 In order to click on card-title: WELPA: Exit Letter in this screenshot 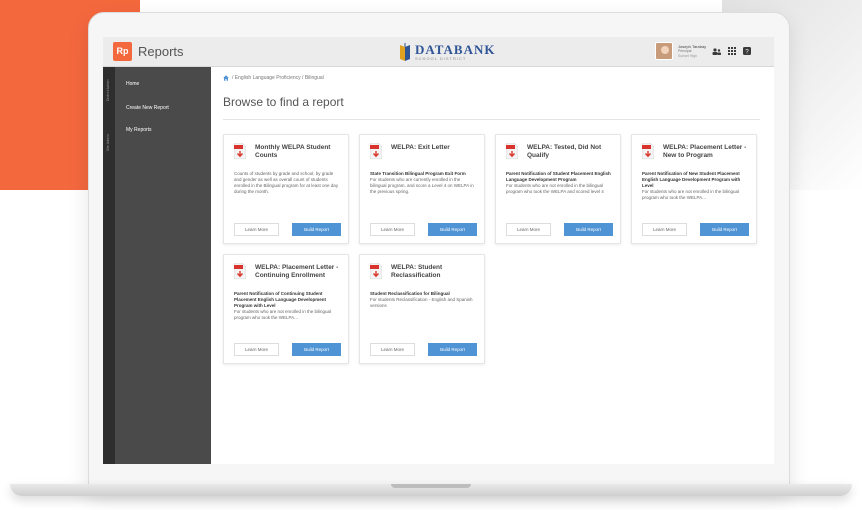, I will do `click(420, 147)`.